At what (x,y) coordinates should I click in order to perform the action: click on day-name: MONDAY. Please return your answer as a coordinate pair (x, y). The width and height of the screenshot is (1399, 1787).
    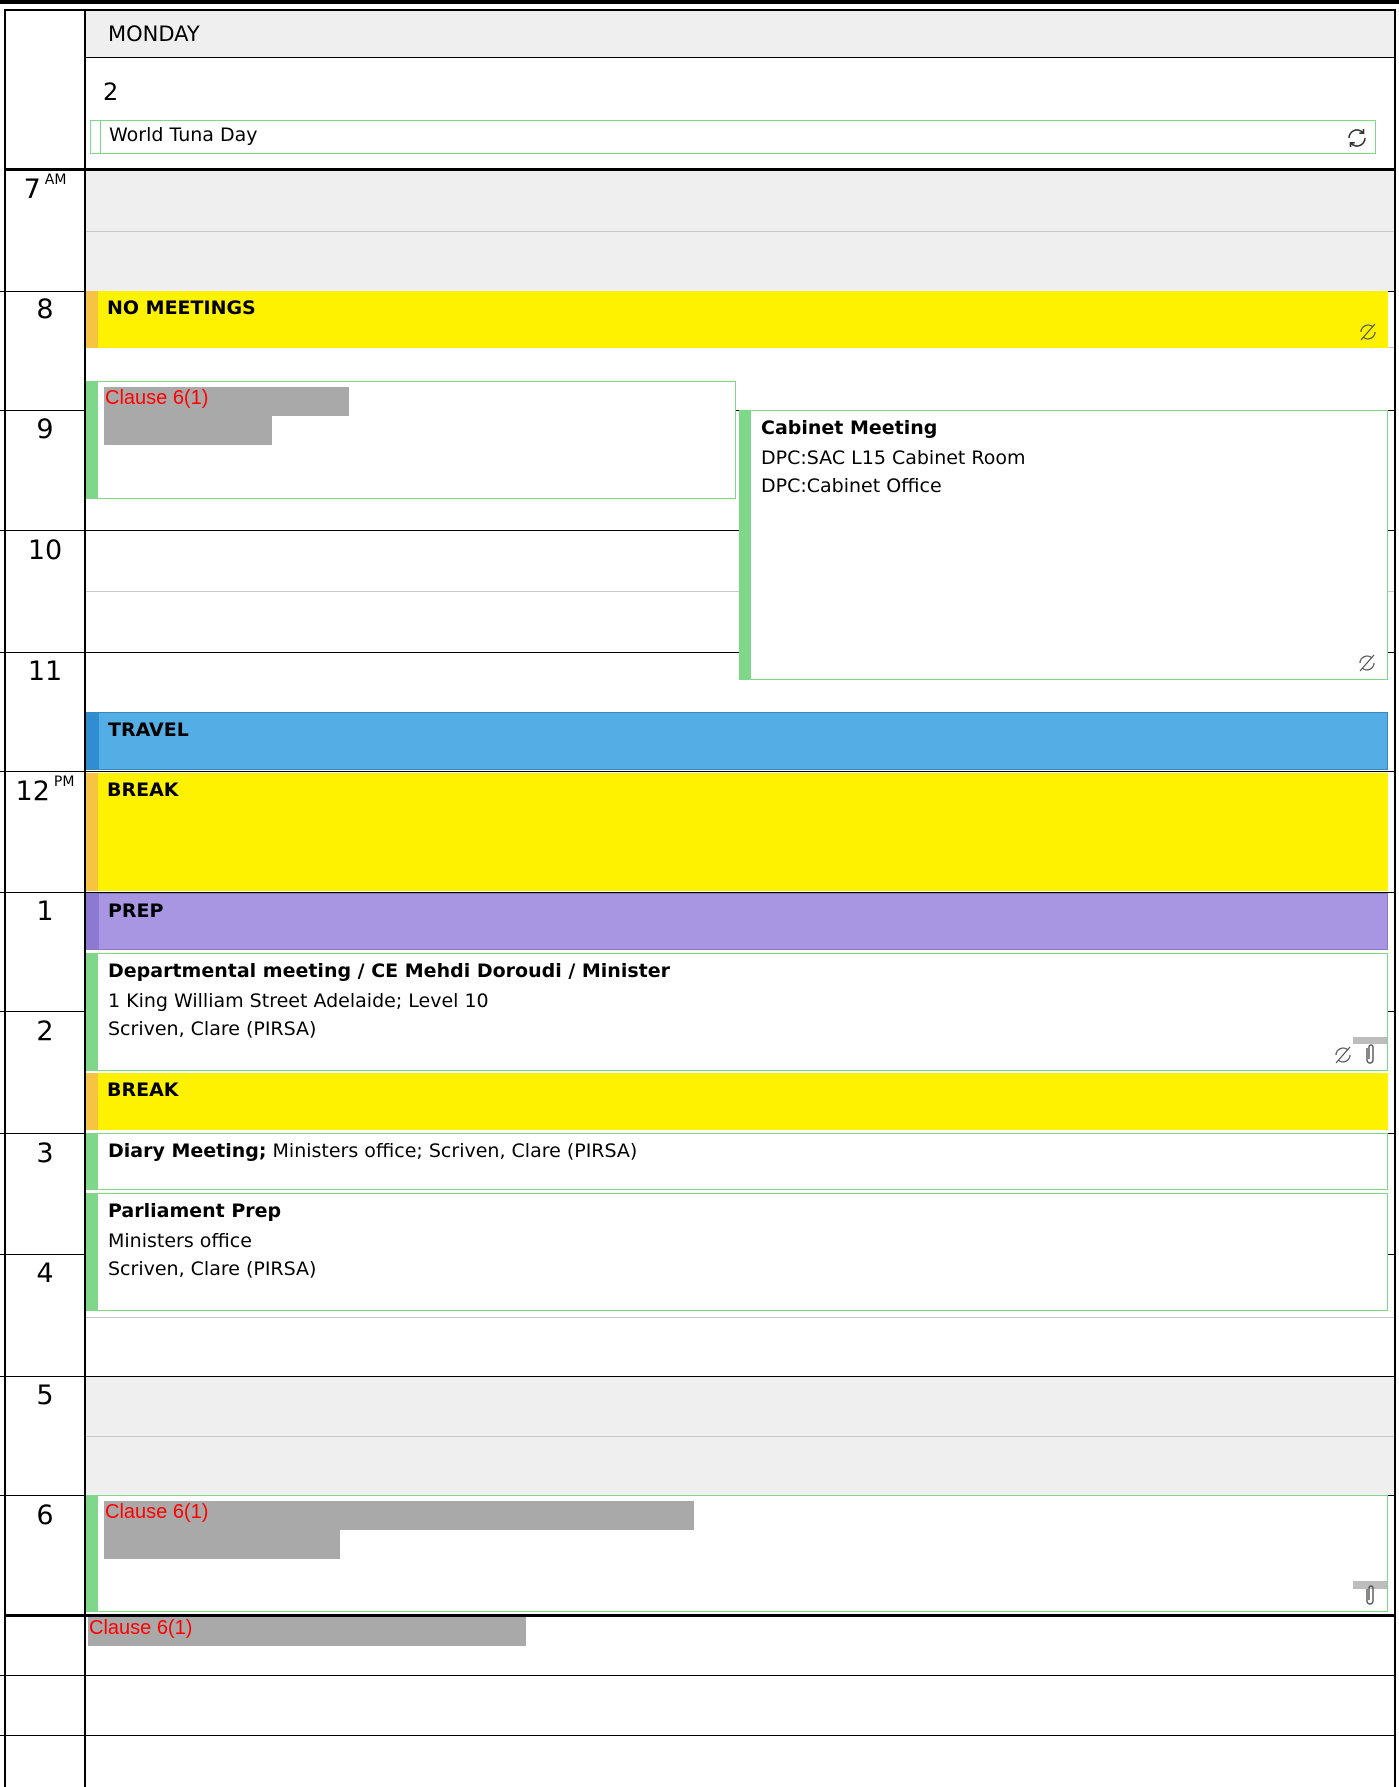
    Looking at the image, I should click on (154, 34).